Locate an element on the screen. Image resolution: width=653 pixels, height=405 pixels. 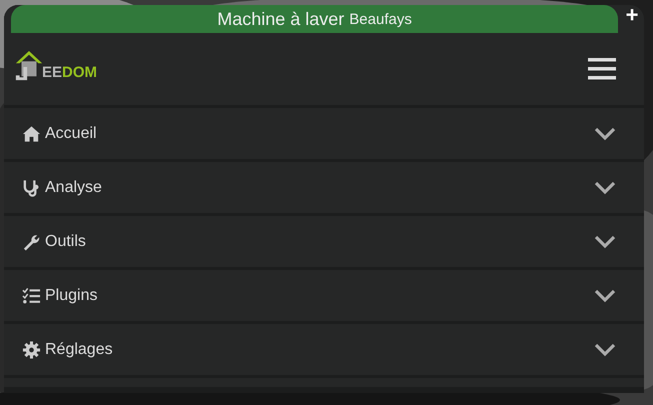
menu-label: Accueil is located at coordinates (71, 133).